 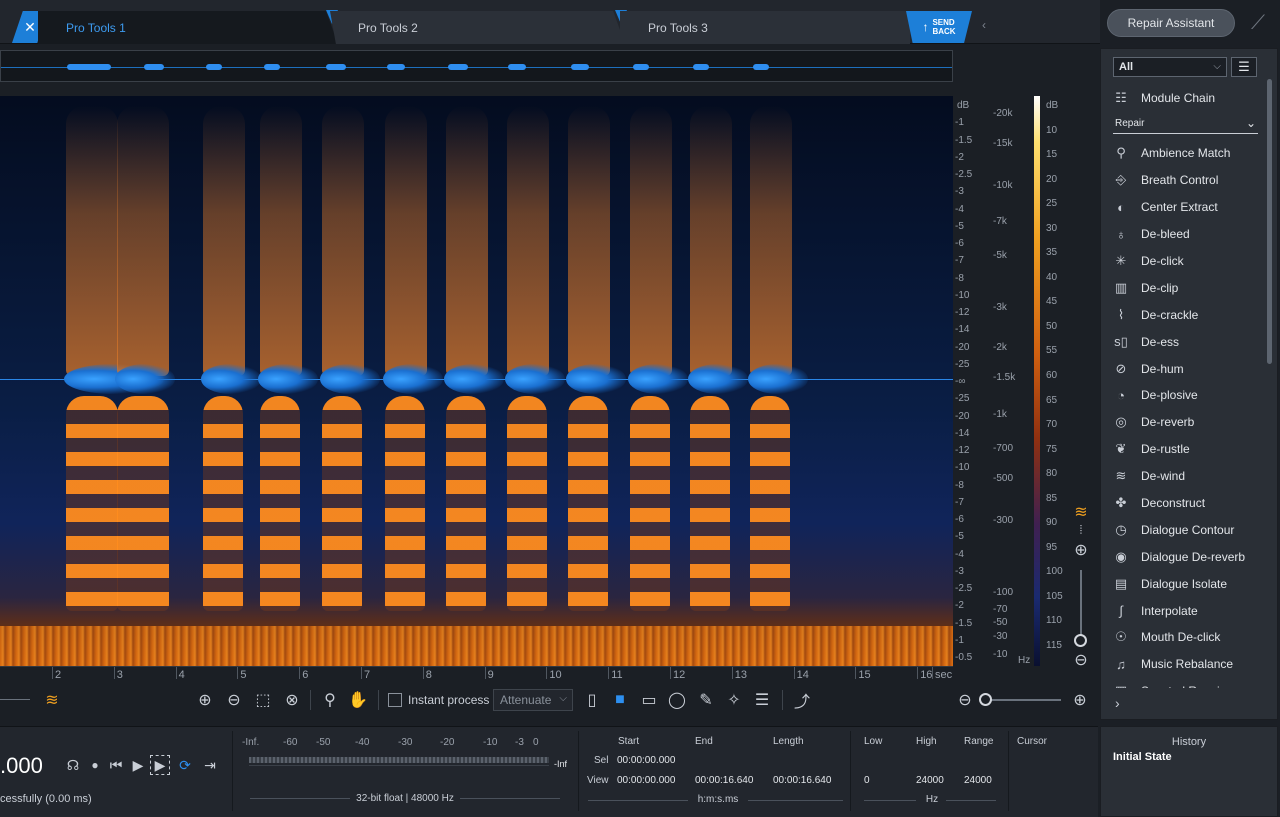 What do you see at coordinates (1186, 341) in the screenshot?
I see `module-item-de-ess: s▯ De-ess` at bounding box center [1186, 341].